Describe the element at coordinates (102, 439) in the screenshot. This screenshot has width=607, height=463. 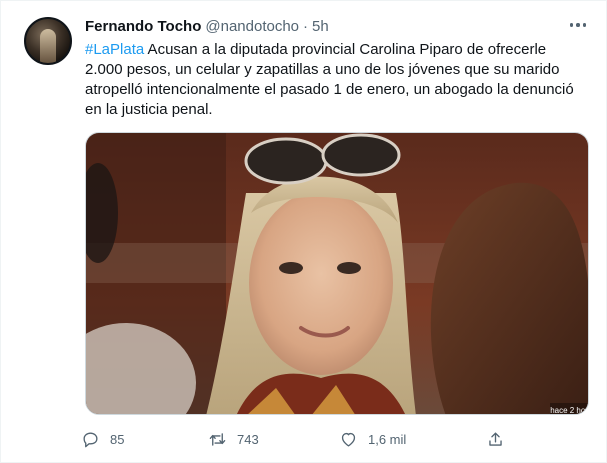
I see `reply-button: 85` at that location.